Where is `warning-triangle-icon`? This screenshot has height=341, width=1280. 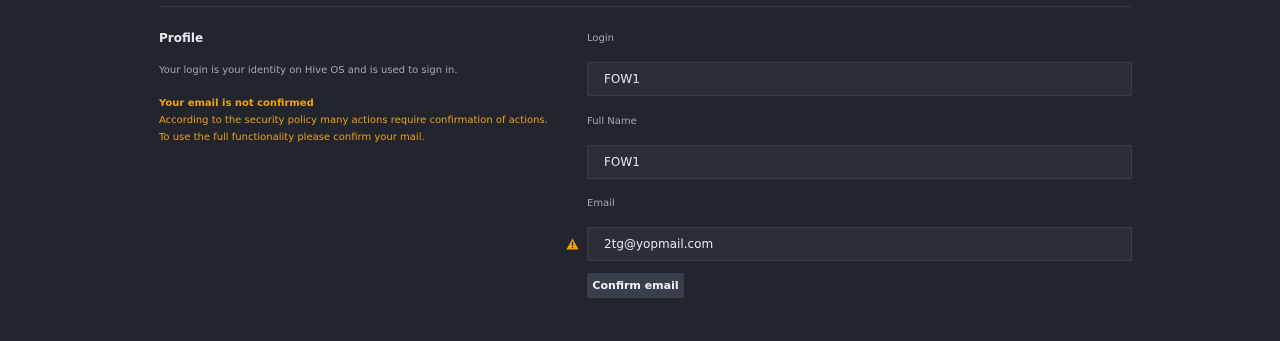
warning-triangle-icon is located at coordinates (572, 244).